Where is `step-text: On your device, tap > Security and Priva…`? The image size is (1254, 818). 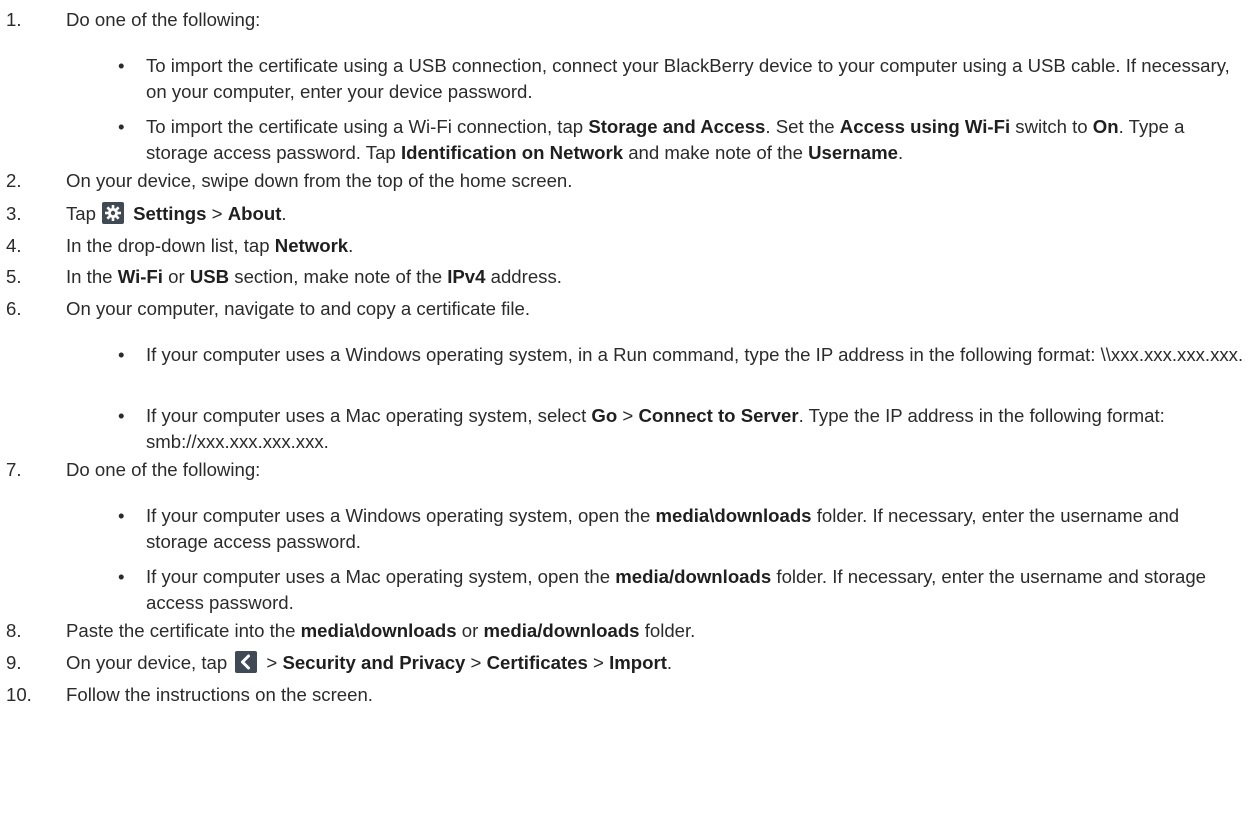 step-text: On your device, tap > Security and Priva… is located at coordinates (369, 662).